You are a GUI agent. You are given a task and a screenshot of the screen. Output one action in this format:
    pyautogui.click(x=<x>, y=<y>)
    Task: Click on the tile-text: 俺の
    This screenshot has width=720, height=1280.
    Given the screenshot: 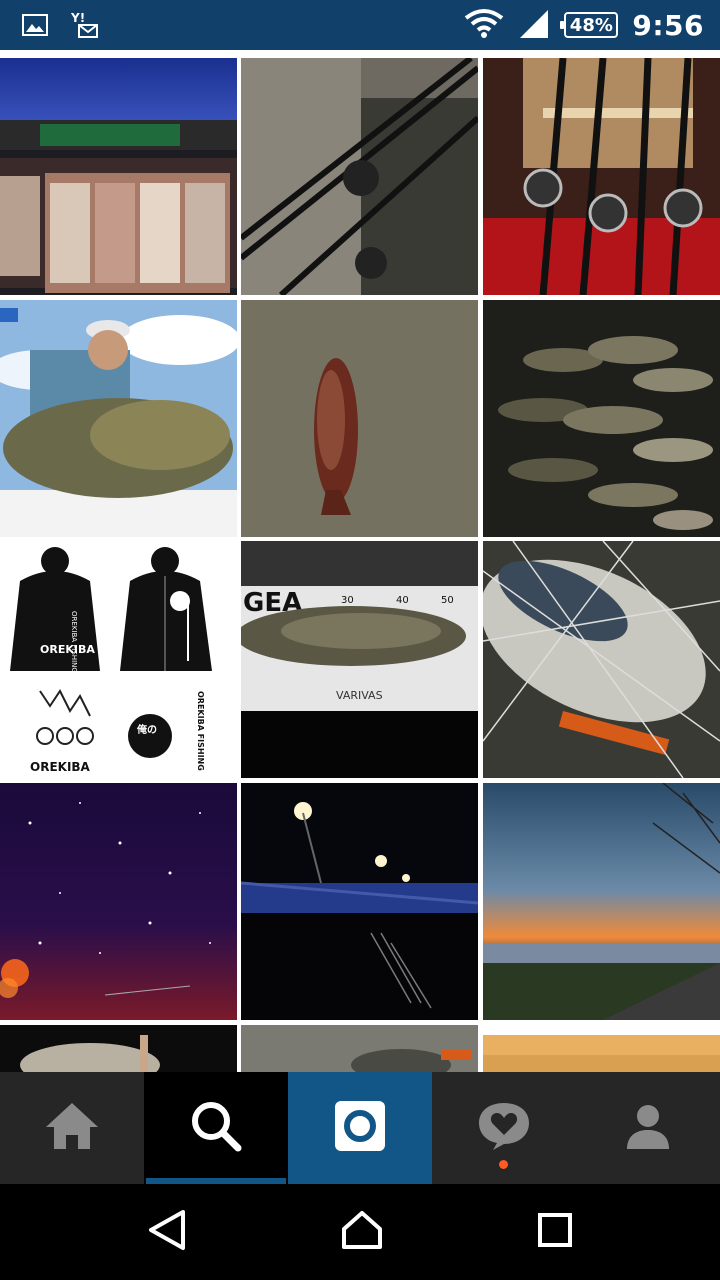 What is the action you would take?
    pyautogui.click(x=146, y=729)
    